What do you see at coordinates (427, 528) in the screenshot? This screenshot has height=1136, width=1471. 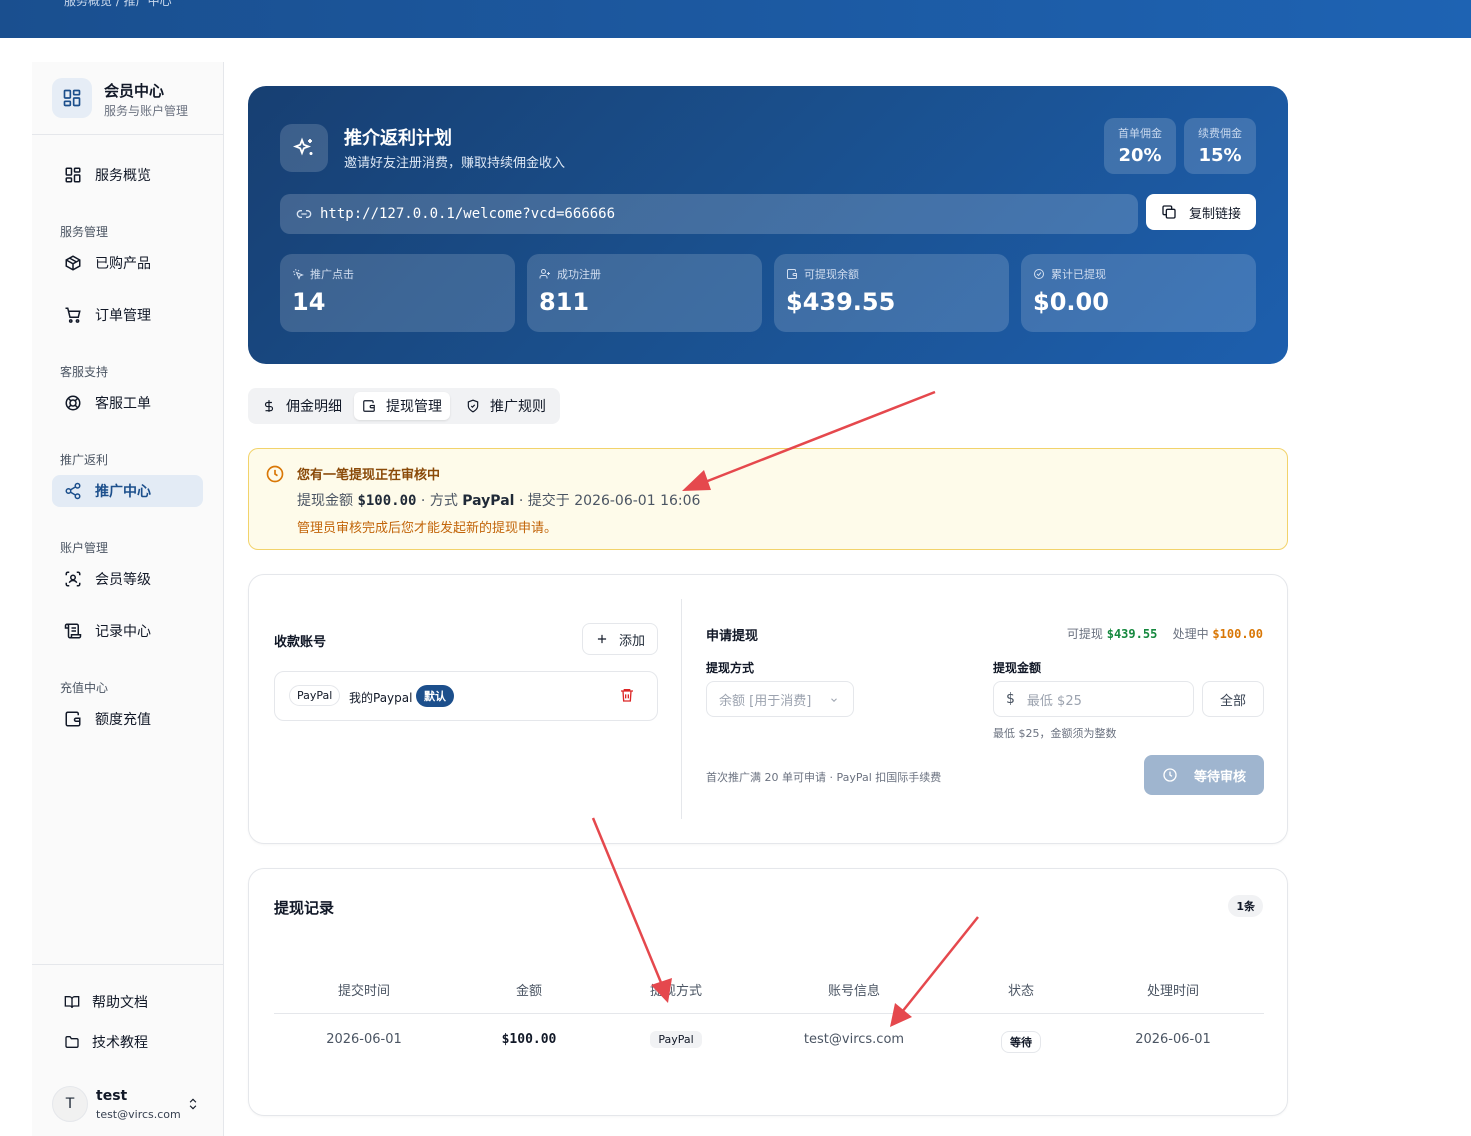 I see `alert-note: 管理员审核完成后您才能发起新的提现申请。` at bounding box center [427, 528].